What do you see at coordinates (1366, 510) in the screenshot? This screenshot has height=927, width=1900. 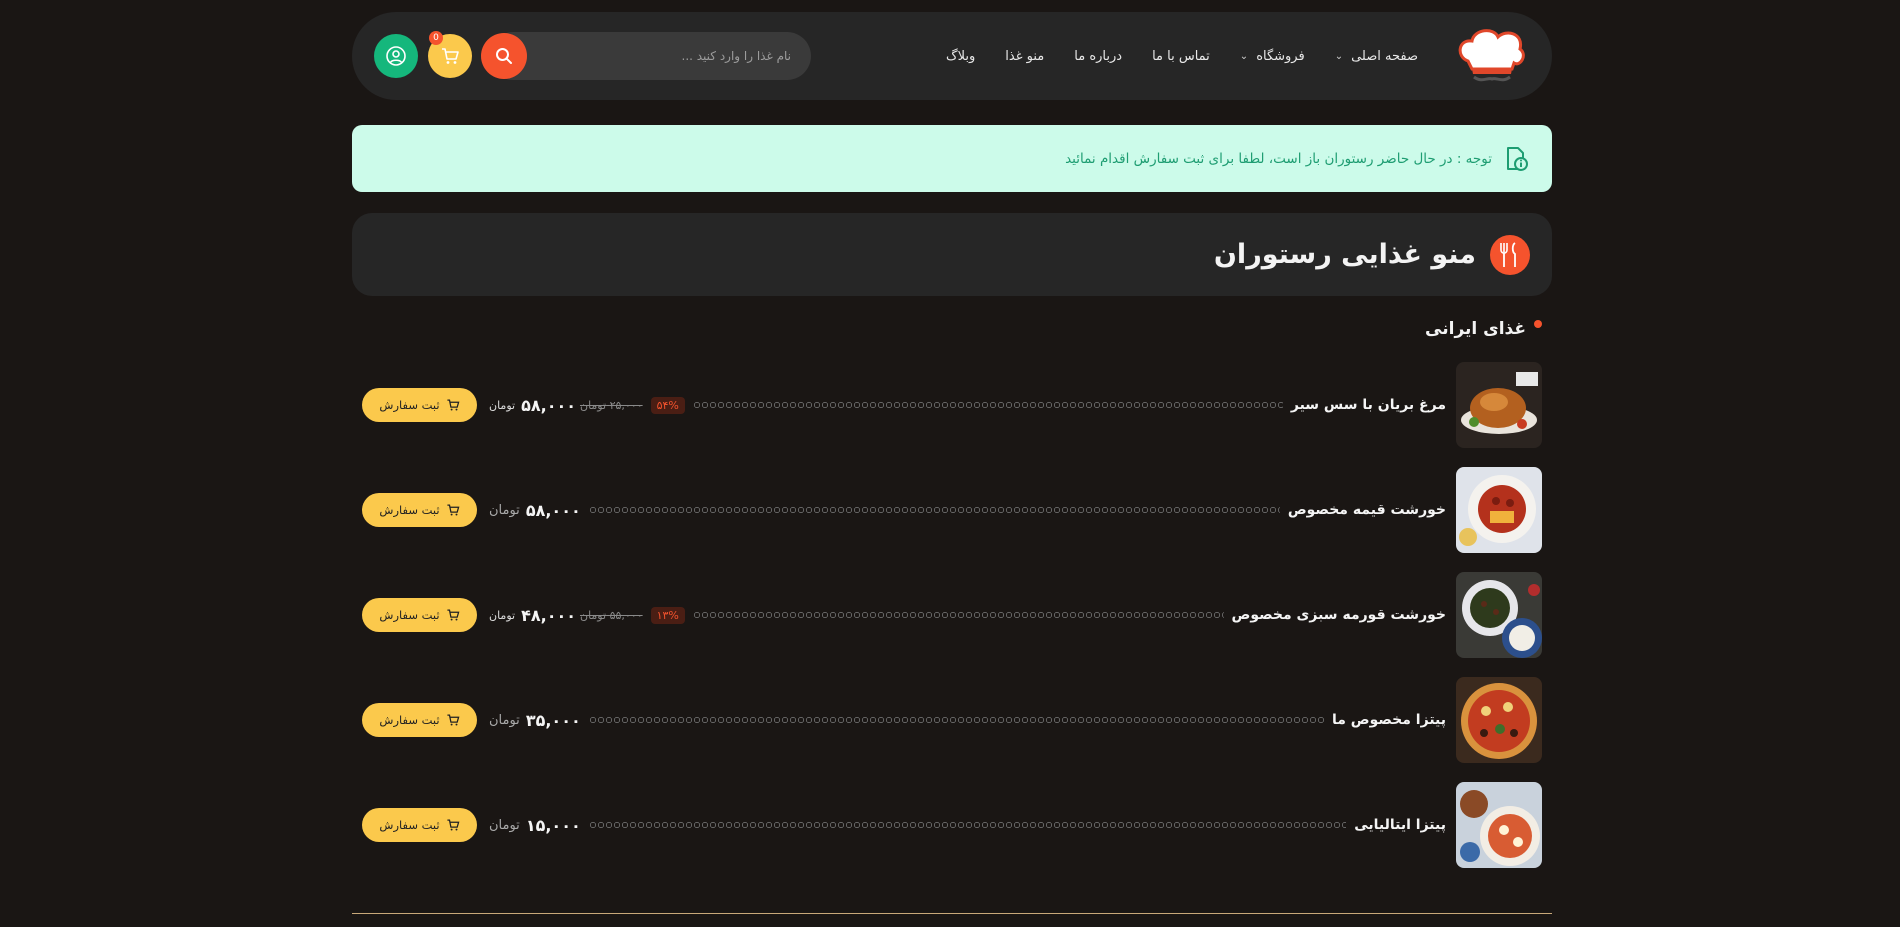 I see `food-name: خورشت قیمه مخصوص` at bounding box center [1366, 510].